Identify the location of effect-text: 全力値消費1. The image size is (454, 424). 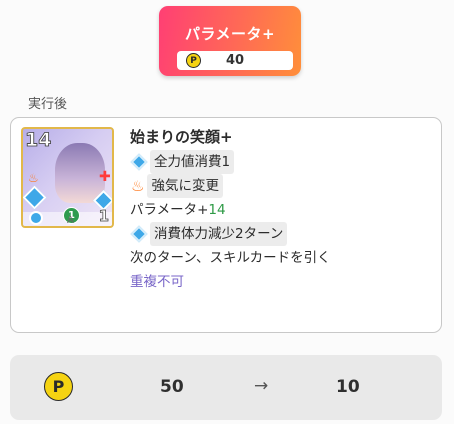
(192, 162).